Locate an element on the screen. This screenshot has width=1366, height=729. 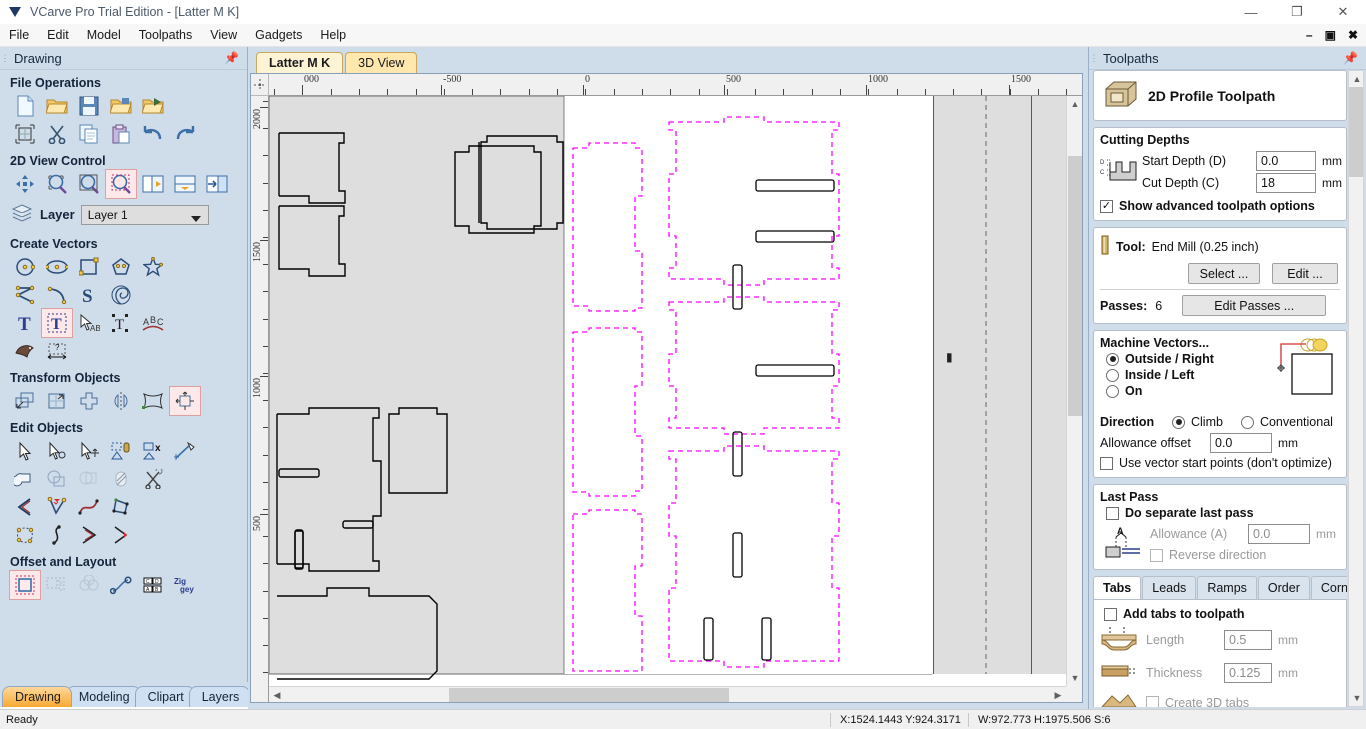
radio-climb is located at coordinates (1178, 422).